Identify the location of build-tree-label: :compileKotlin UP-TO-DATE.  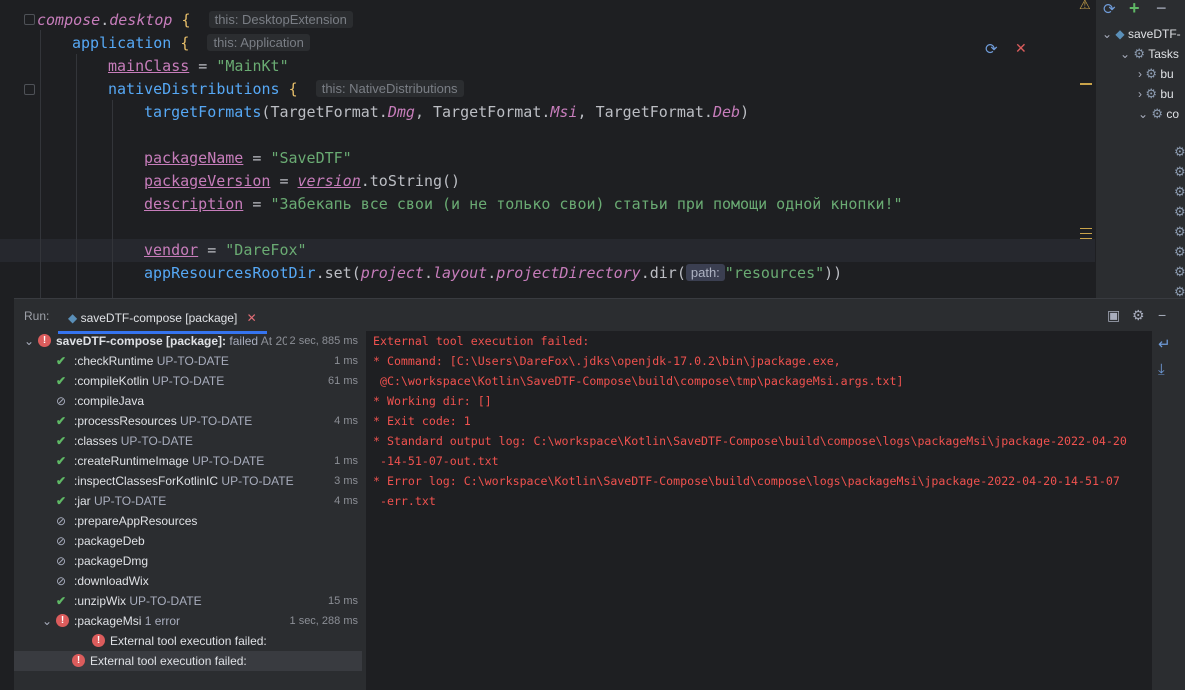
(149, 381).